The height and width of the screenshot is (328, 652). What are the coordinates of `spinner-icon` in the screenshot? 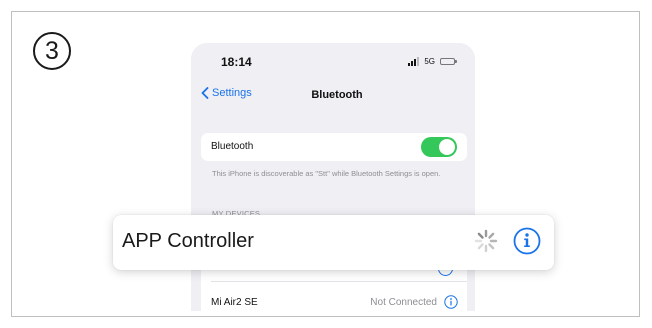 It's located at (486, 241).